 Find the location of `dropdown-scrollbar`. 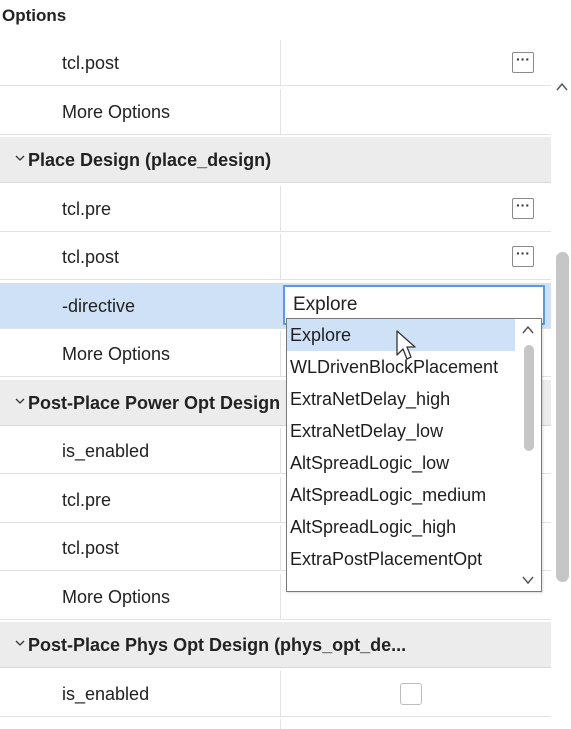

dropdown-scrollbar is located at coordinates (528, 455).